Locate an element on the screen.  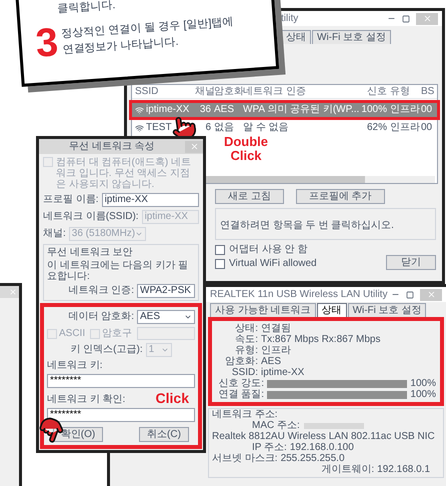
field-label: 네트워크 인증: is located at coordinates (101, 291).